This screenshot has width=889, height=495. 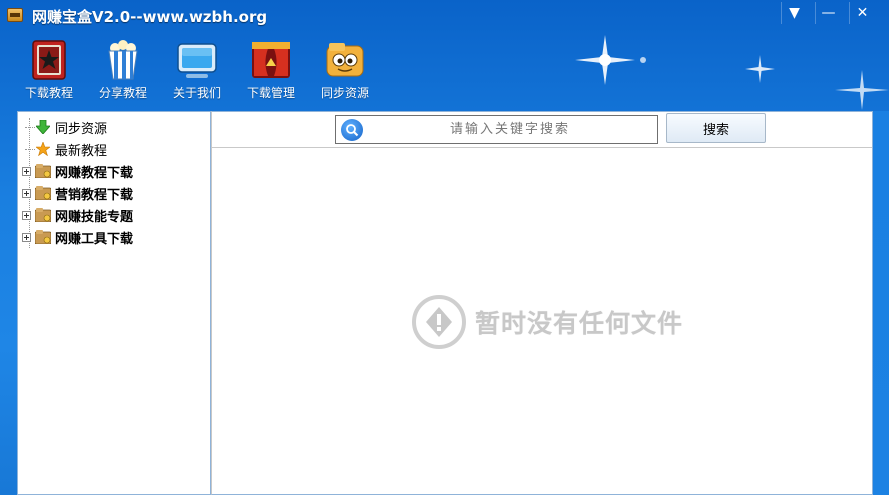 What do you see at coordinates (510, 129) in the screenshot?
I see `search-input` at bounding box center [510, 129].